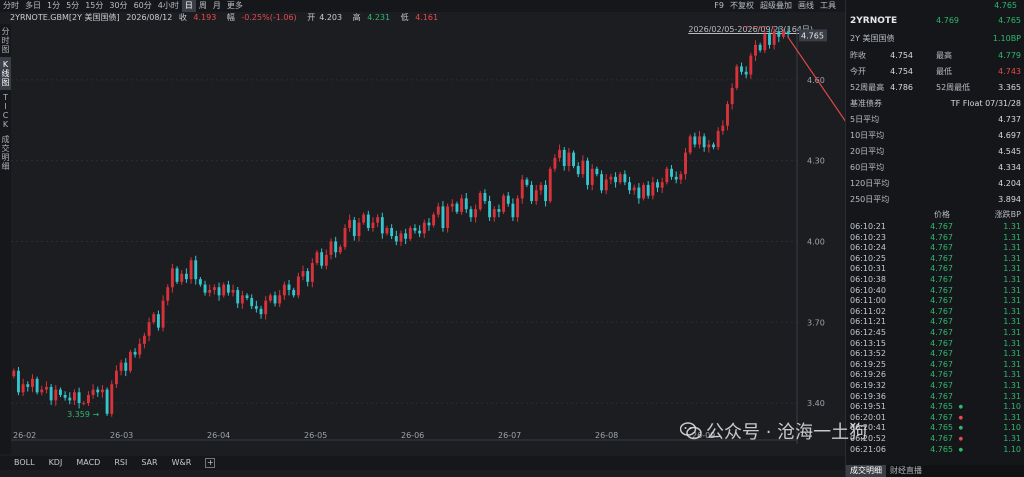 Image resolution: width=1024 pixels, height=477 pixels. Describe the element at coordinates (944, 55) in the screenshot. I see `stat-label: 最高` at that location.